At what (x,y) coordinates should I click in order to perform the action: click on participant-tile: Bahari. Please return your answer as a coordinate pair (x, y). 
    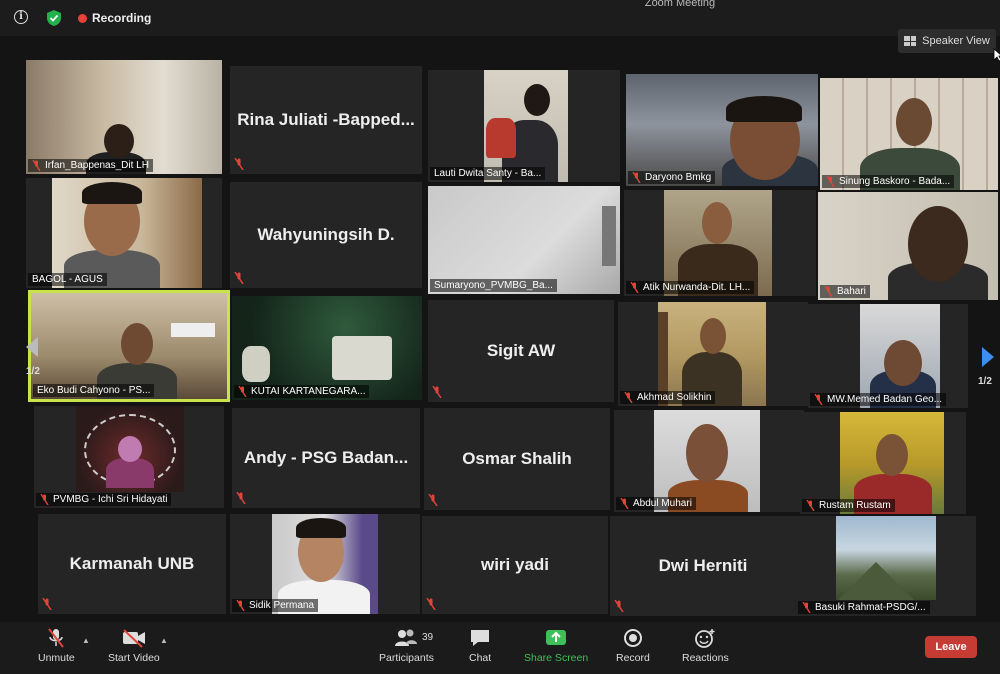
    Looking at the image, I should click on (908, 246).